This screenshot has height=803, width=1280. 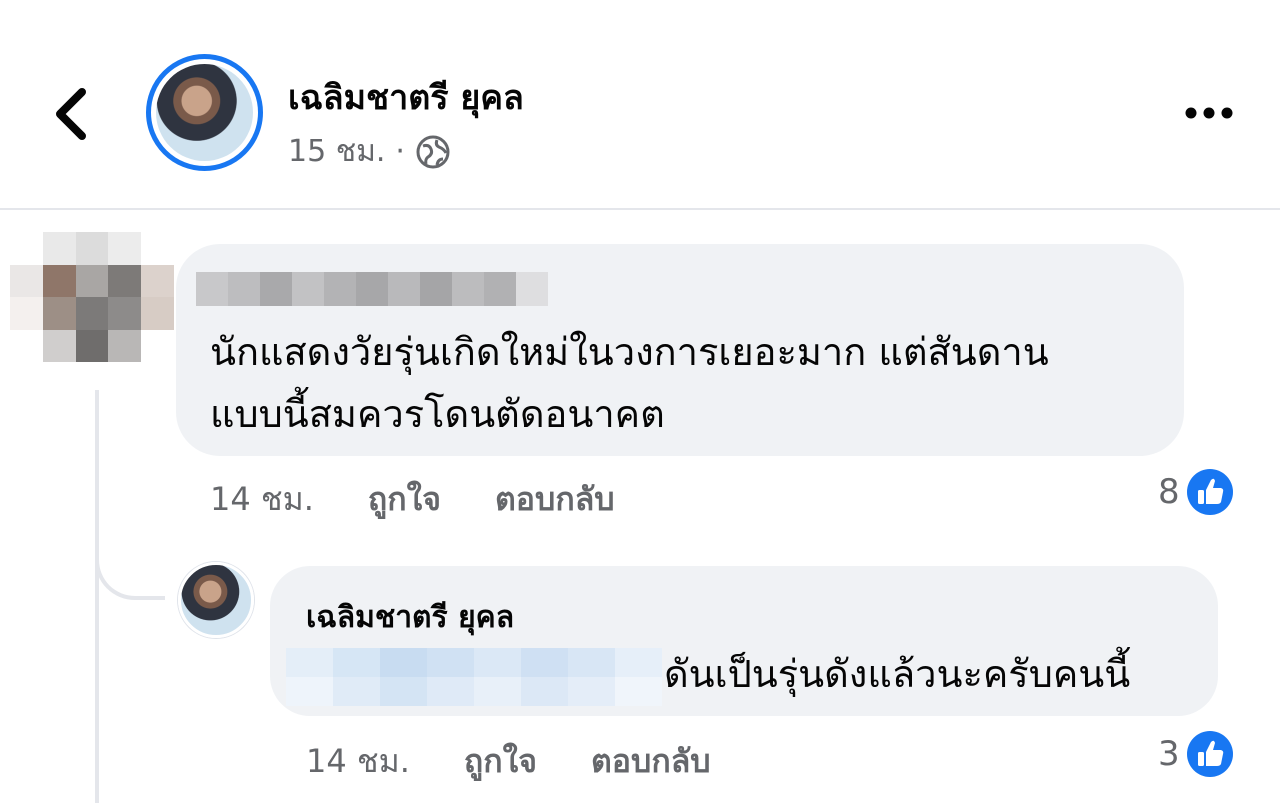 I want to click on reaction-summary: 8, so click(x=1196, y=492).